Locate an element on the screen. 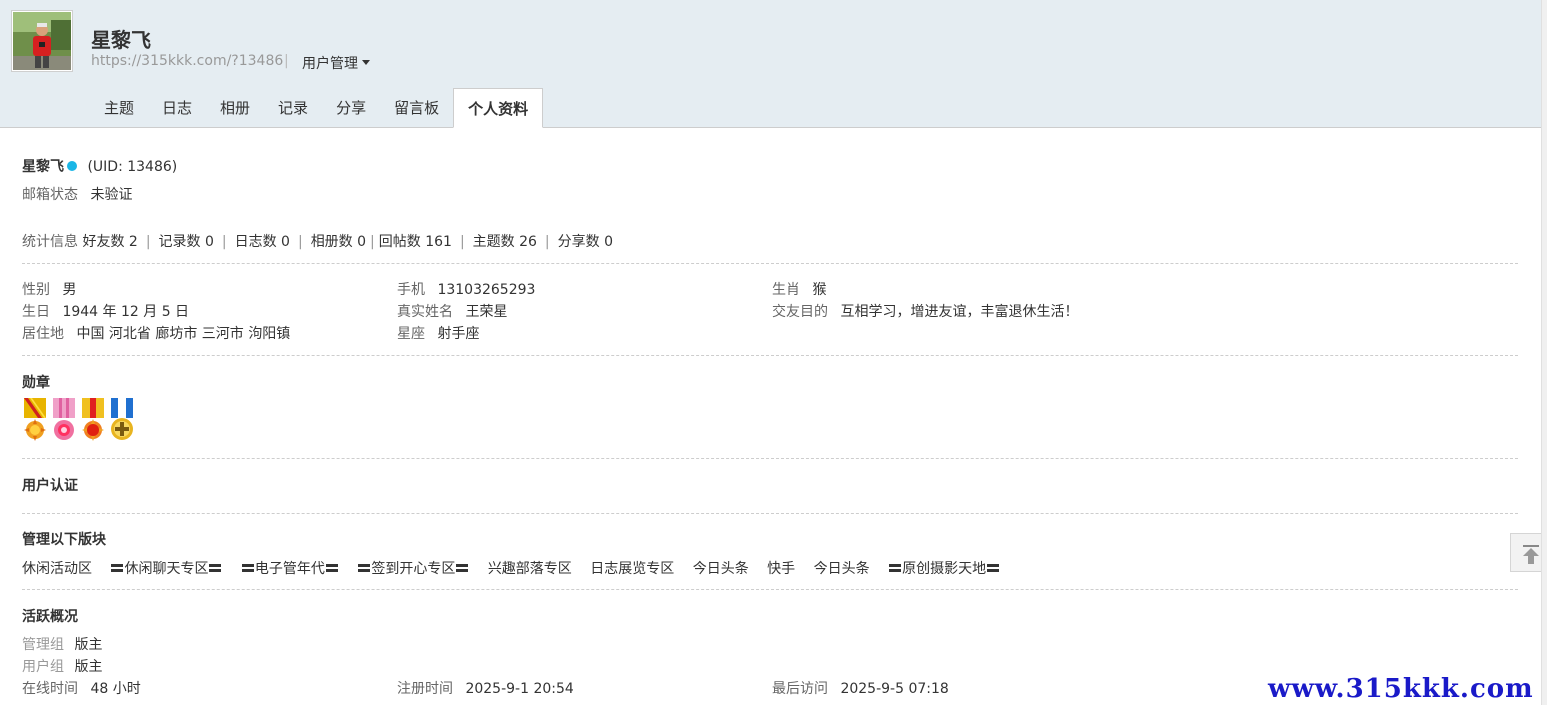  medals-title: 勋章 is located at coordinates (36, 383).